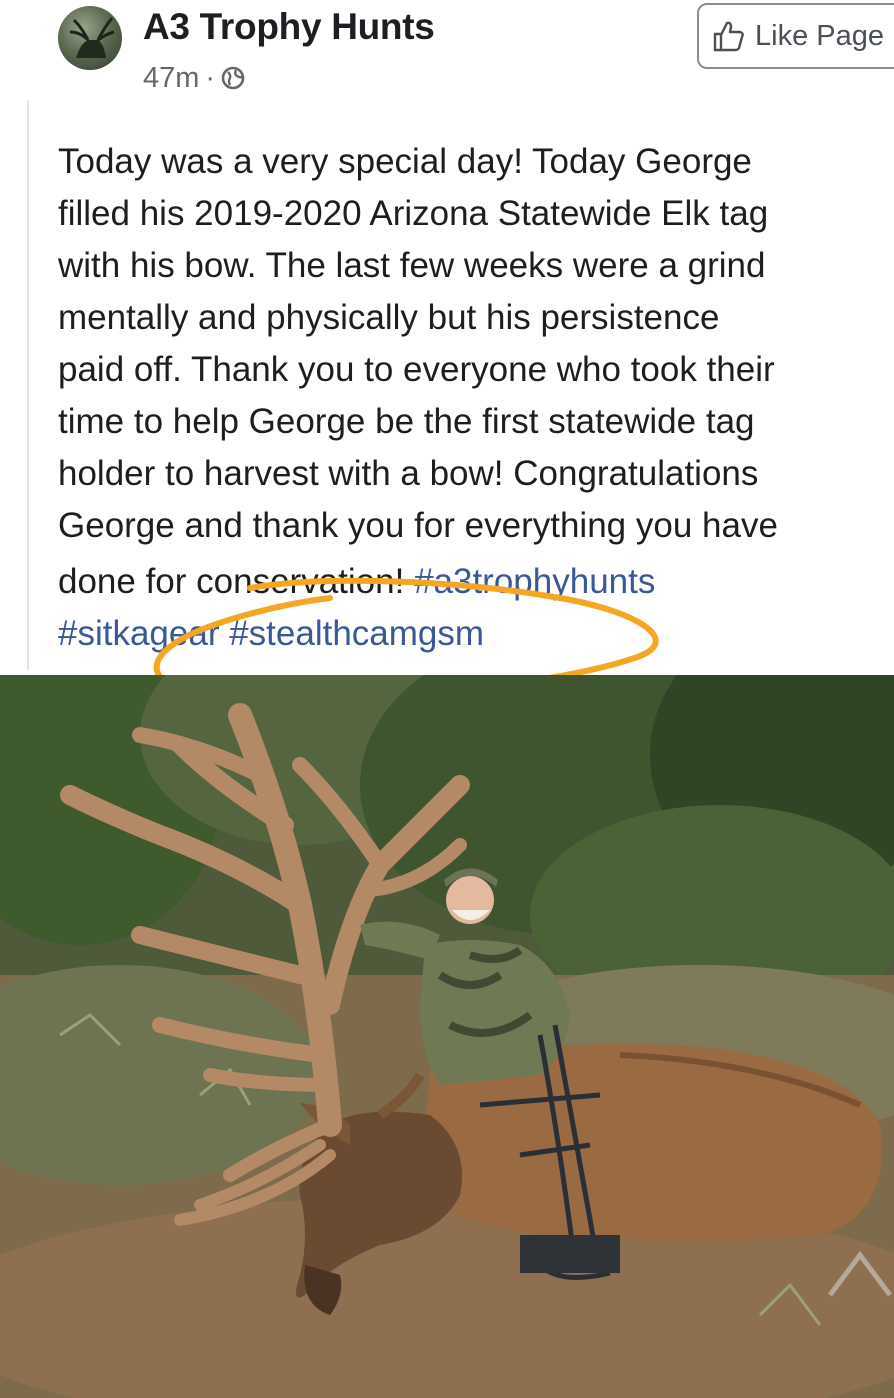  What do you see at coordinates (534, 581) in the screenshot?
I see `hashtag-link: #a3trophyhunts` at bounding box center [534, 581].